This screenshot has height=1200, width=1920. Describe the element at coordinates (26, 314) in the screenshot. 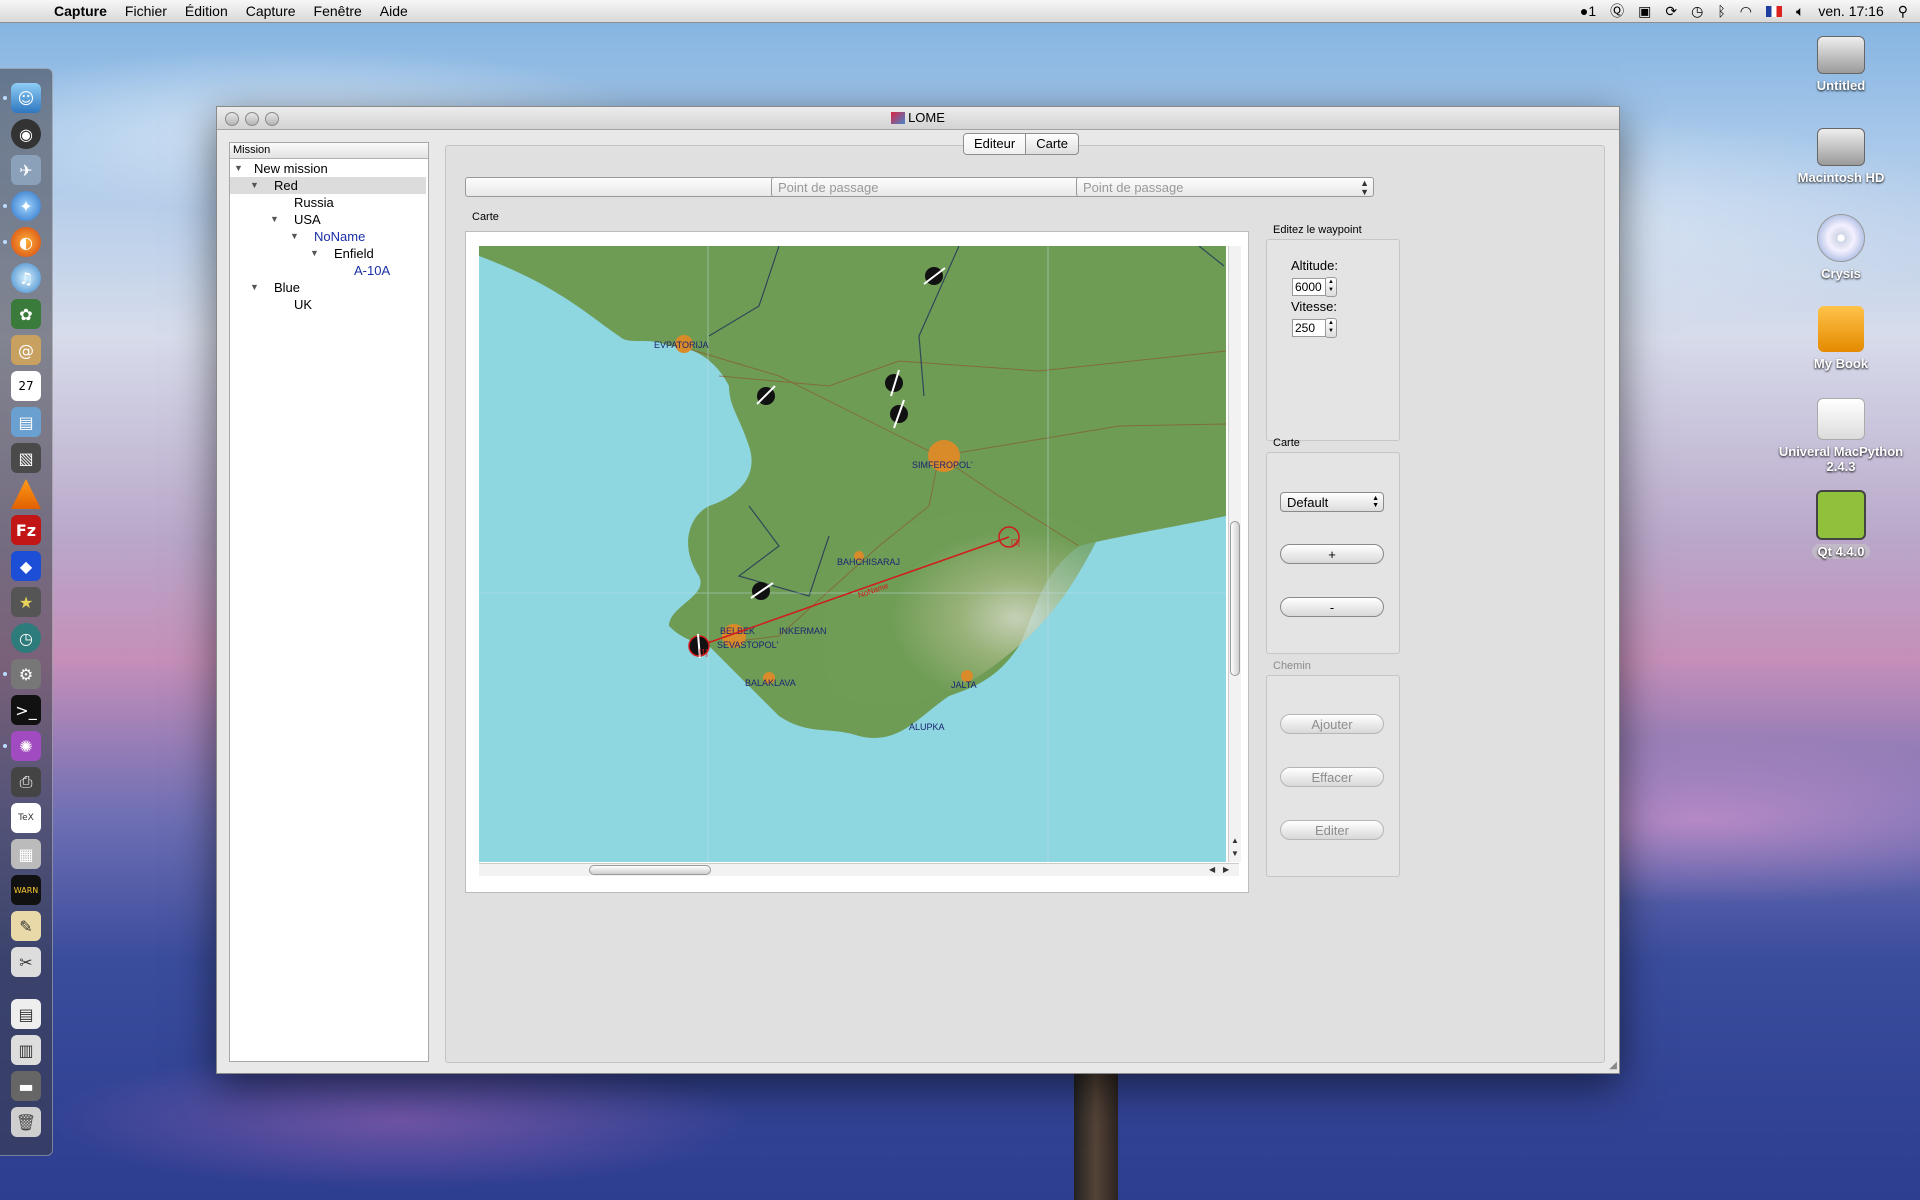

I see `adium-icon: ✿` at that location.